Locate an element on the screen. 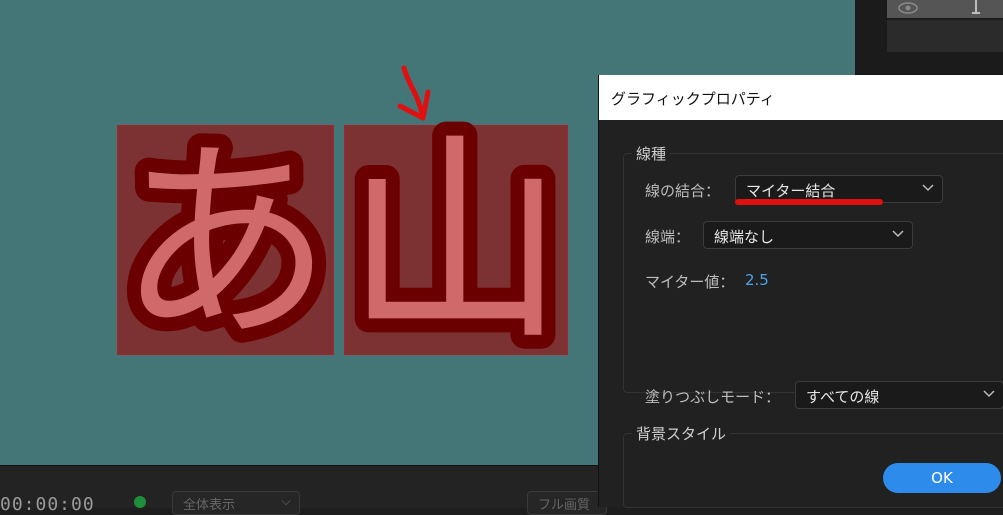 This screenshot has height=515, width=1003. timecode: 00:00:00 is located at coordinates (47, 504).